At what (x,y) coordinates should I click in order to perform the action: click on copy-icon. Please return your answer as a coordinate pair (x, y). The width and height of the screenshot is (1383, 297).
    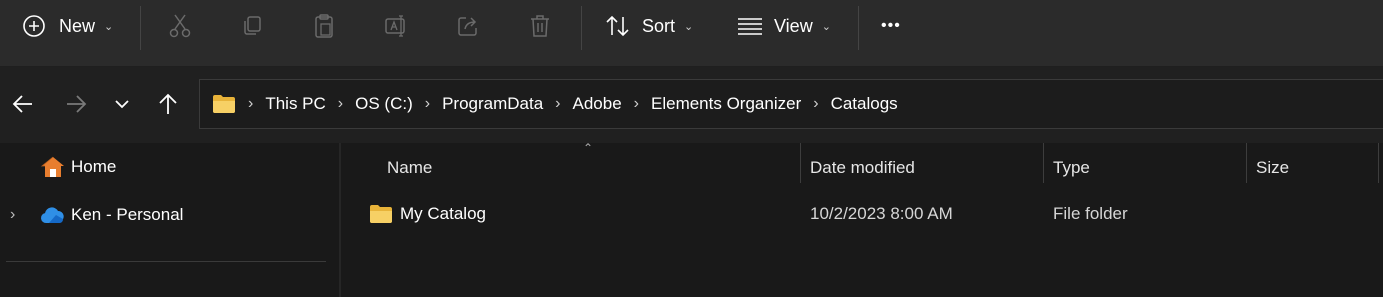
    Looking at the image, I should click on (252, 26).